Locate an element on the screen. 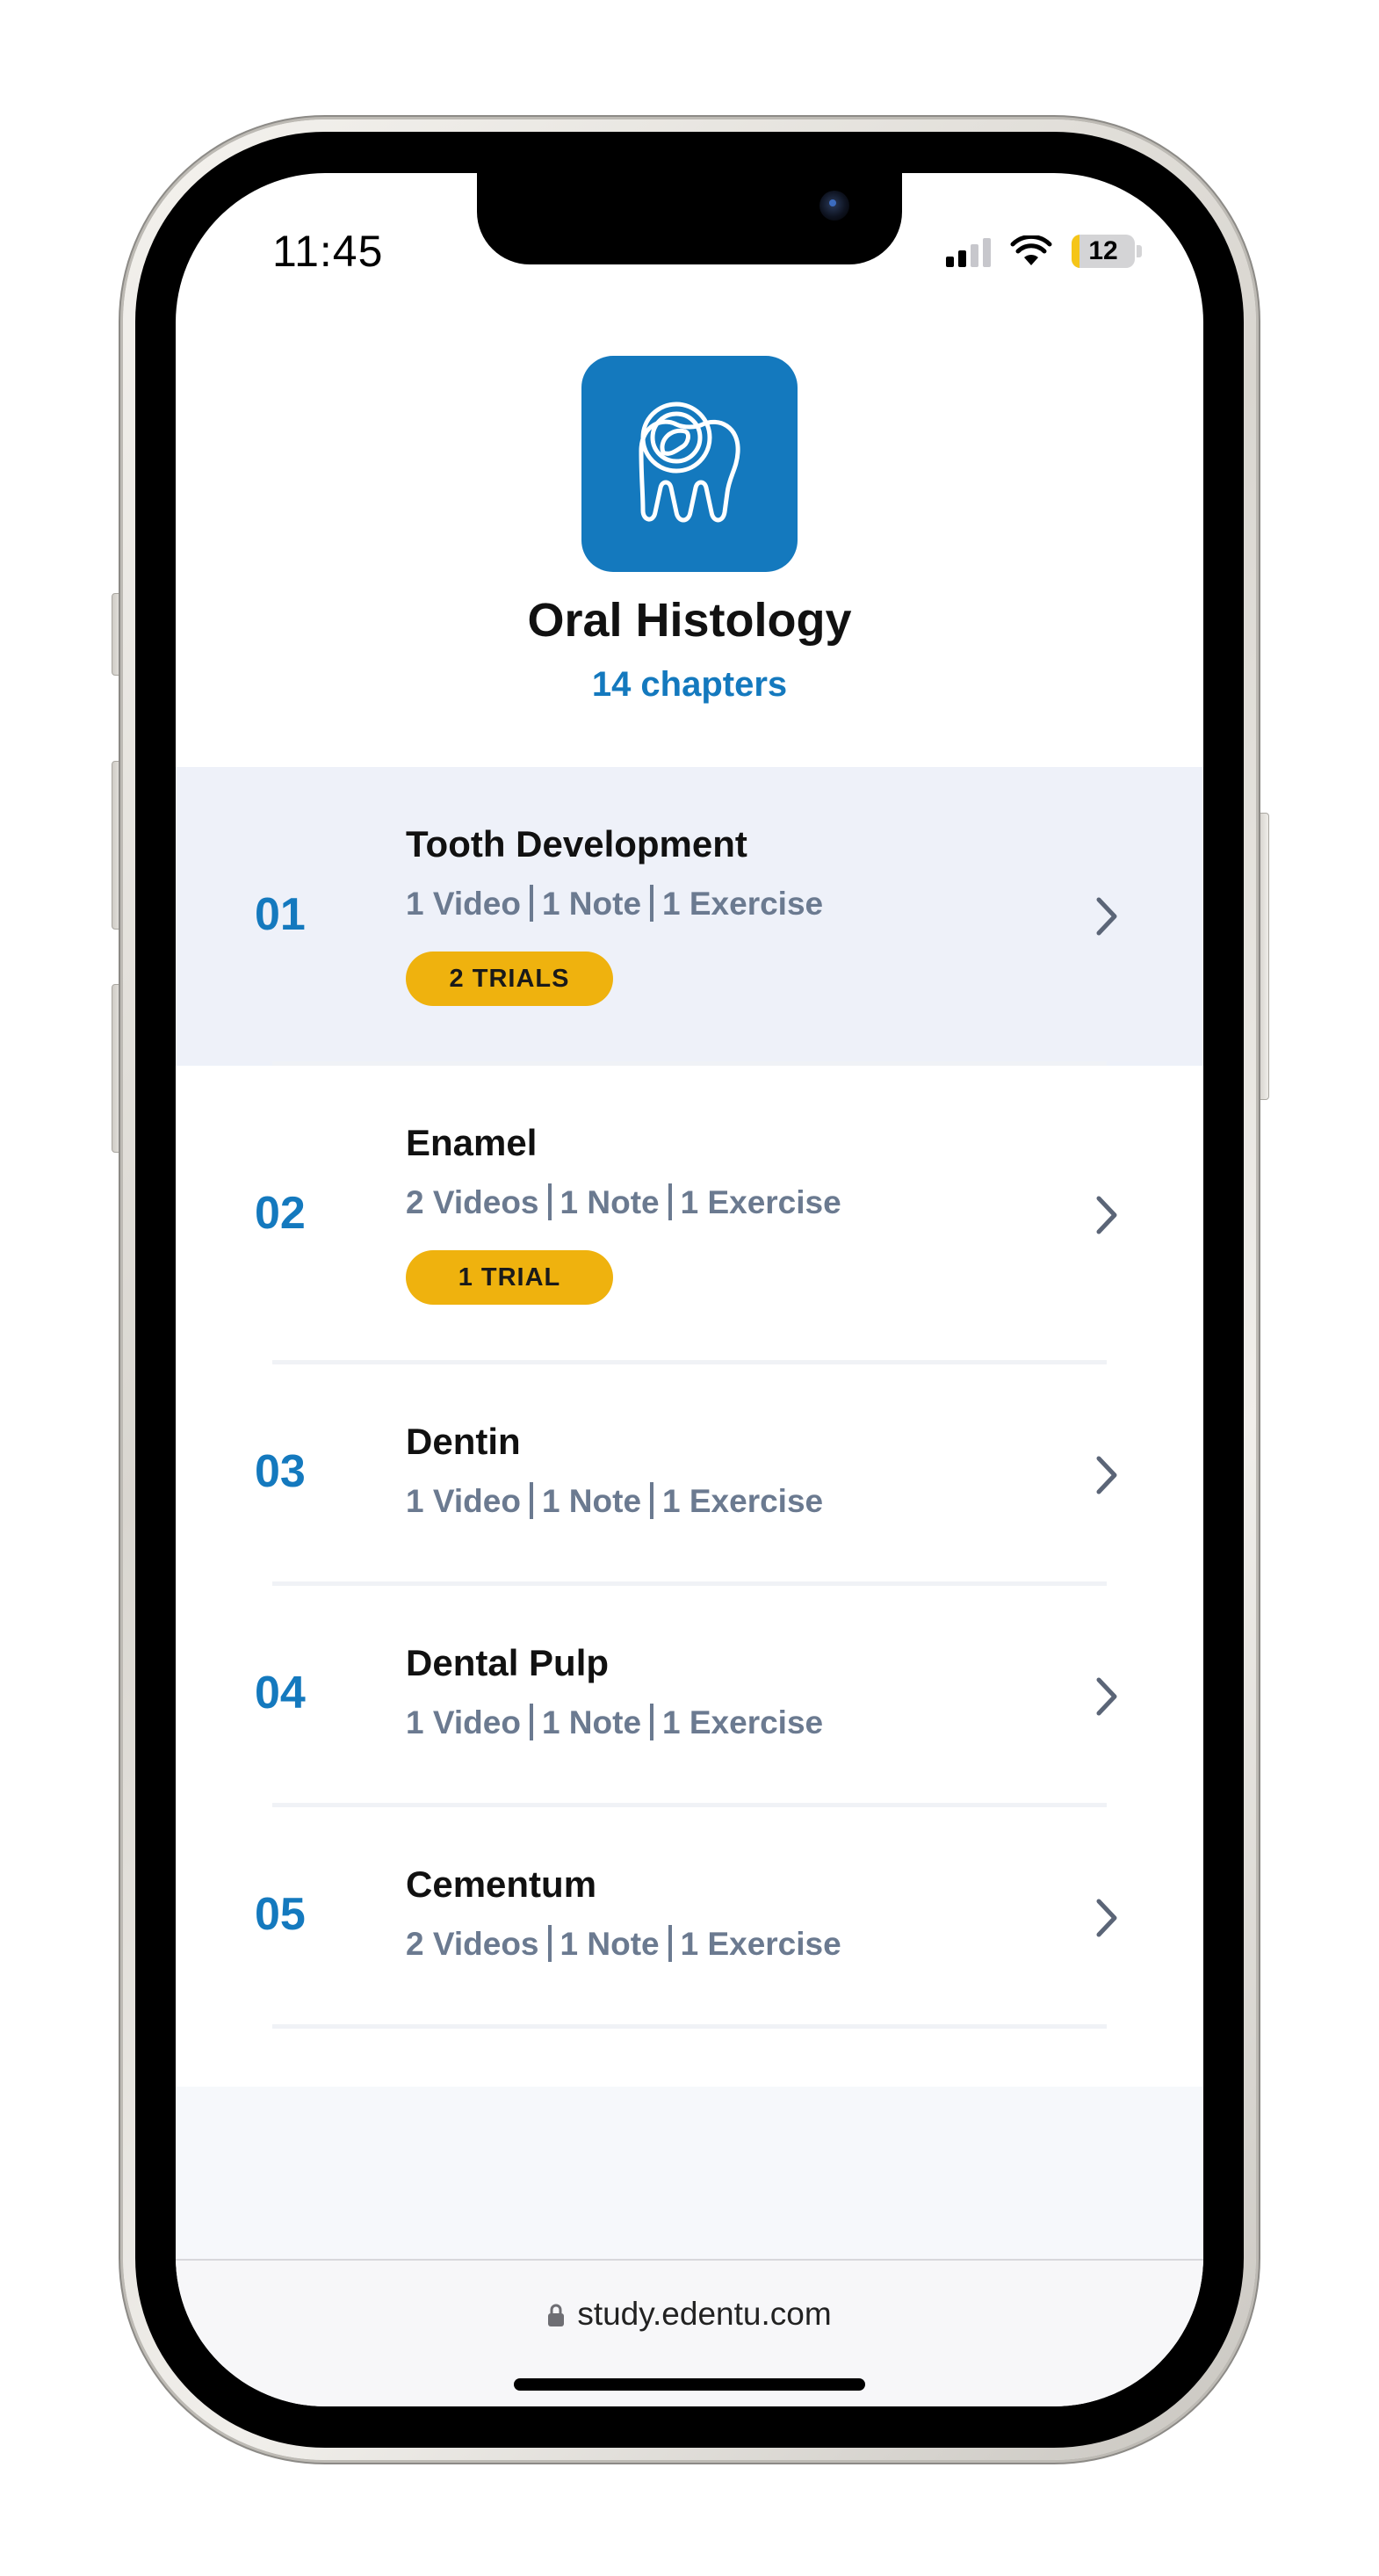  url-text: study.edentu.com is located at coordinates (704, 2314).